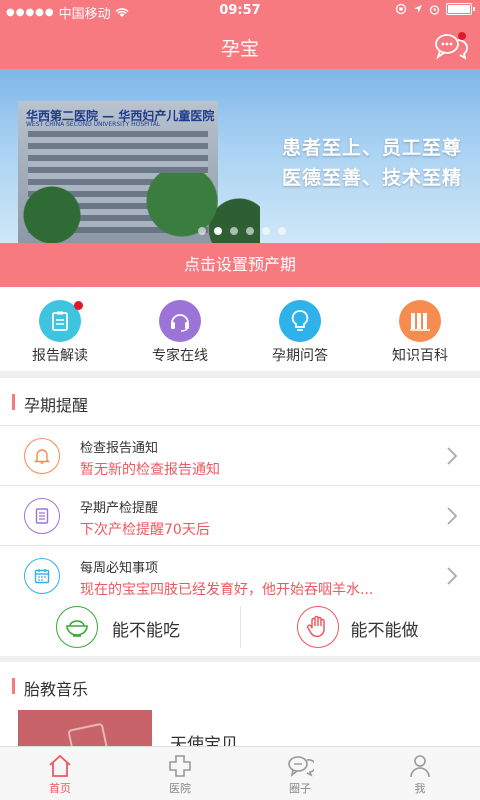 Image resolution: width=480 pixels, height=800 pixels. What do you see at coordinates (300, 788) in the screenshot?
I see `tab-label: 圈子` at bounding box center [300, 788].